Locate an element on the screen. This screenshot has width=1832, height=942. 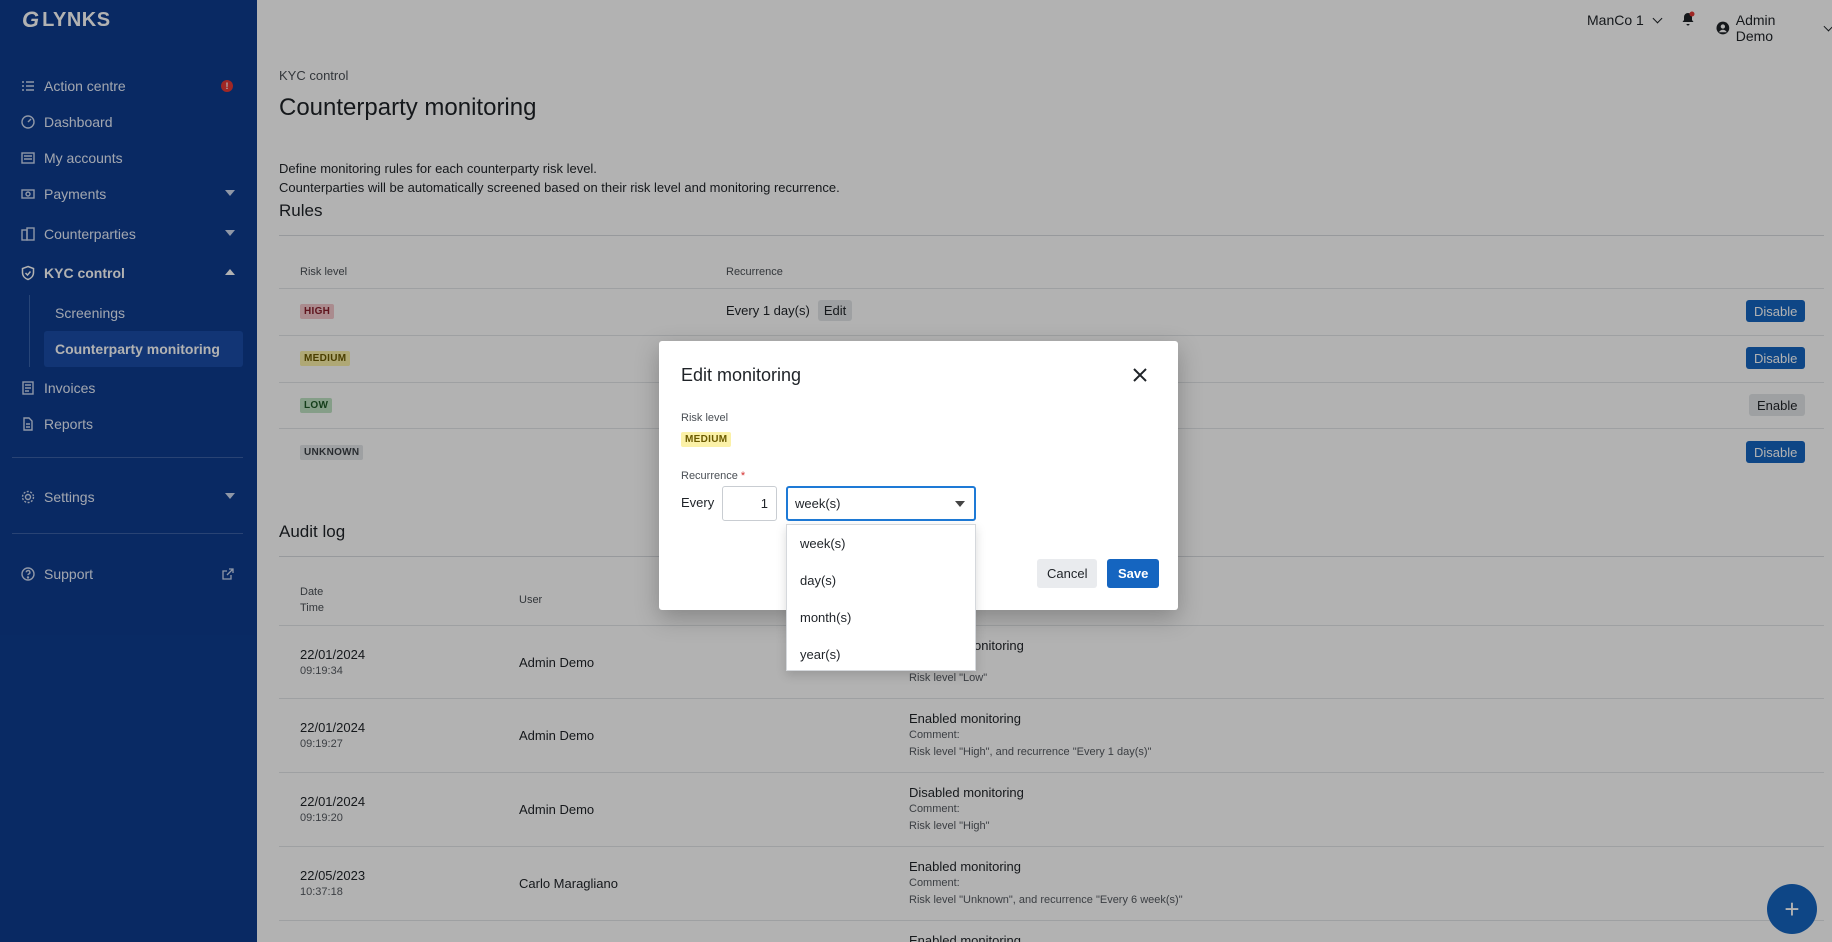
risk-level-label: Risk level is located at coordinates (705, 418).